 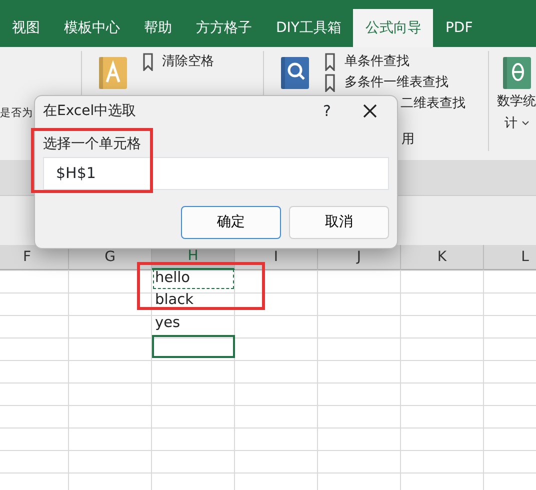 I want to click on command-button: 多条件一维表查找, so click(x=396, y=82).